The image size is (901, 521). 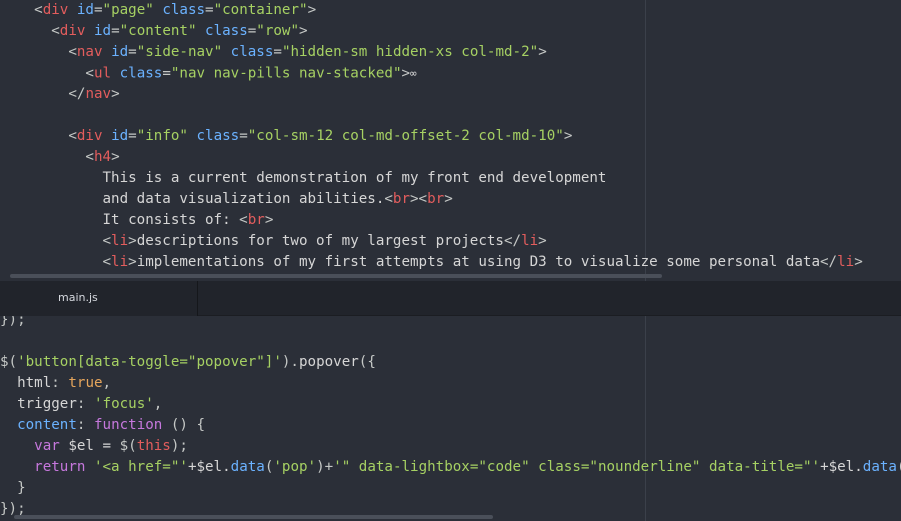 What do you see at coordinates (107, 383) in the screenshot?
I see `code-token: ,` at bounding box center [107, 383].